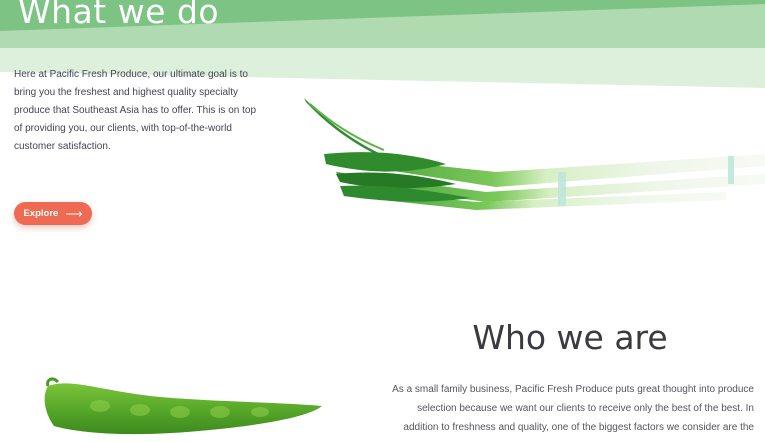 Image resolution: width=765 pixels, height=442 pixels. What do you see at coordinates (570, 337) in the screenshot?
I see `section-title-who-we-are: Who we are` at bounding box center [570, 337].